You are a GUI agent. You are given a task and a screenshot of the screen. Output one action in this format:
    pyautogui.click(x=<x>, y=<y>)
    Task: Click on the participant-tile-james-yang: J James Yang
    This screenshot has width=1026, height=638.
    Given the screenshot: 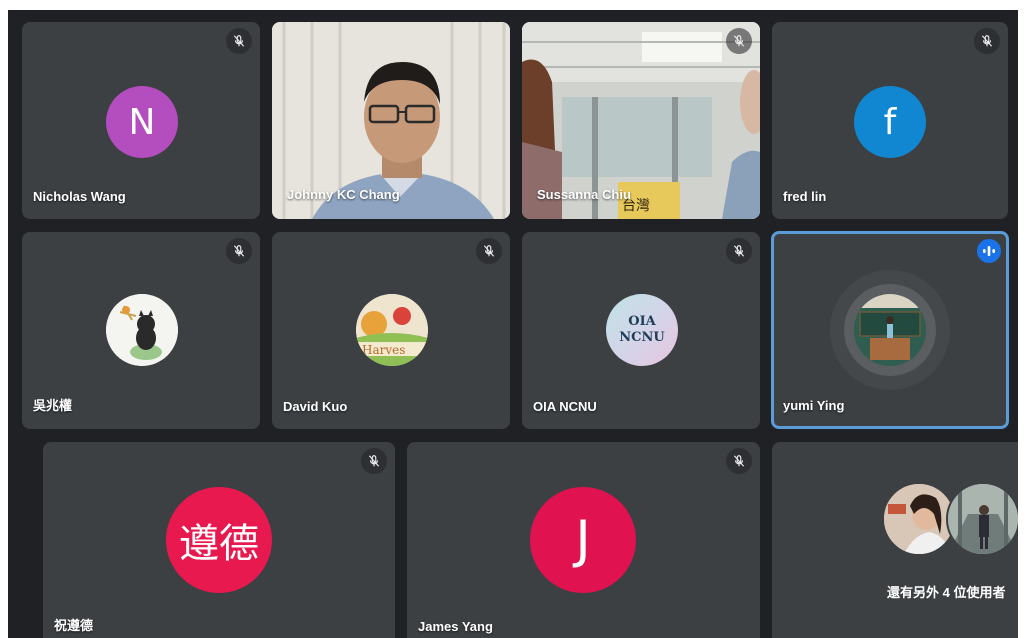 What is the action you would take?
    pyautogui.click(x=583, y=540)
    